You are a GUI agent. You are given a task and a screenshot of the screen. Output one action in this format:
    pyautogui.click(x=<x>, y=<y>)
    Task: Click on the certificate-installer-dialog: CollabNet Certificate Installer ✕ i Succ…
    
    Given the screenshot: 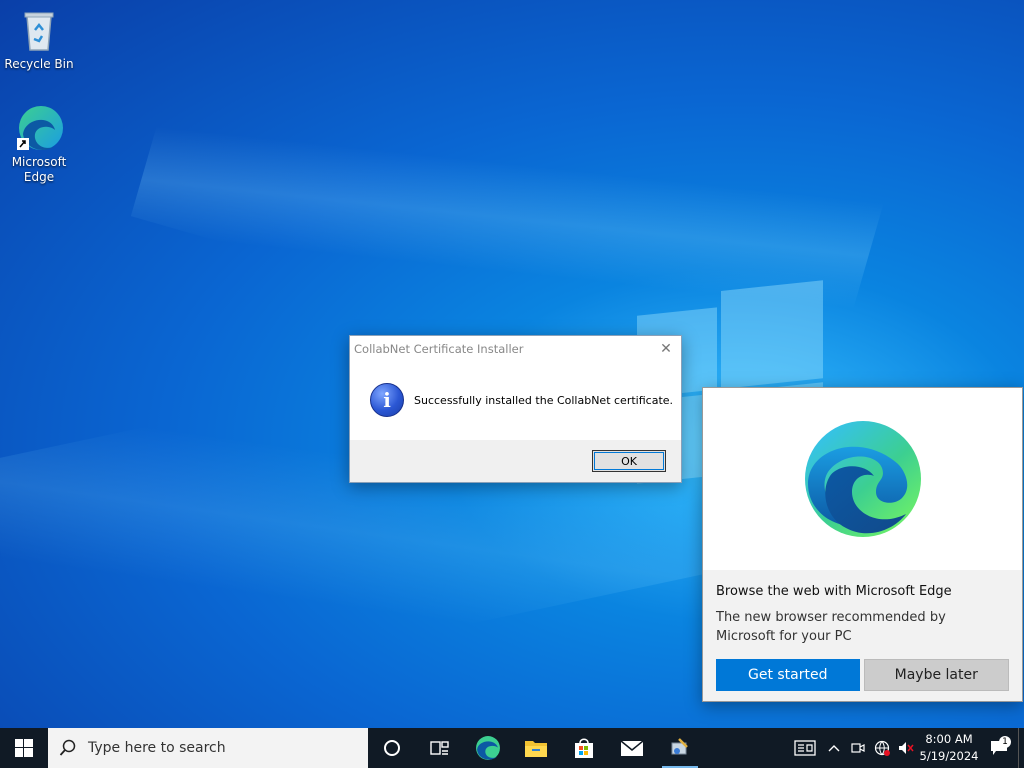 What is the action you would take?
    pyautogui.click(x=515, y=409)
    